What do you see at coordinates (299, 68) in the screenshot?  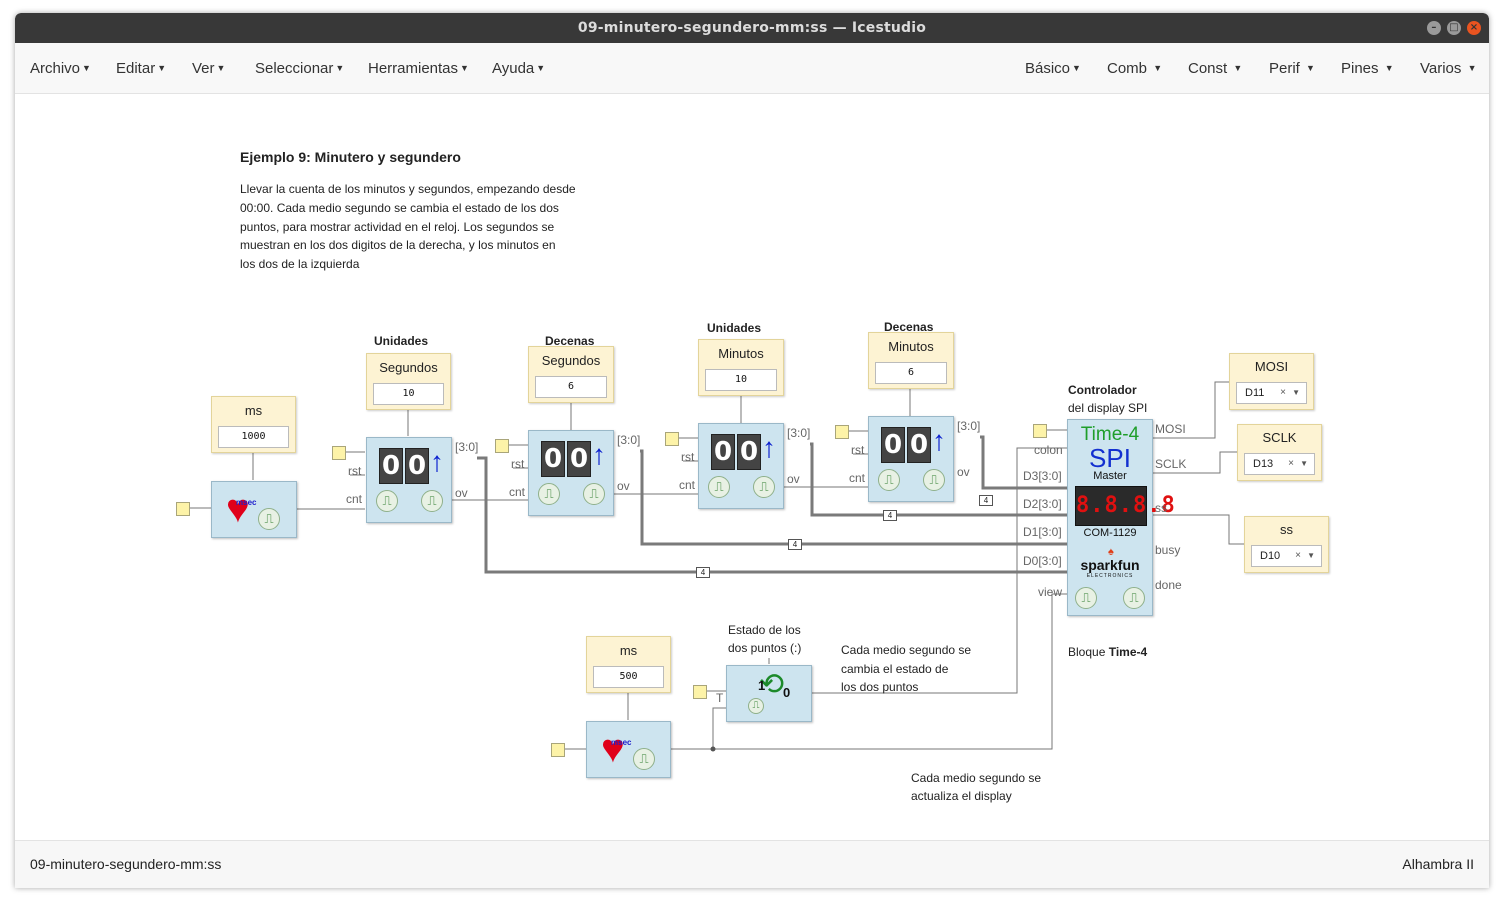 I see `menu-seleccionar: Seleccionar ▼` at bounding box center [299, 68].